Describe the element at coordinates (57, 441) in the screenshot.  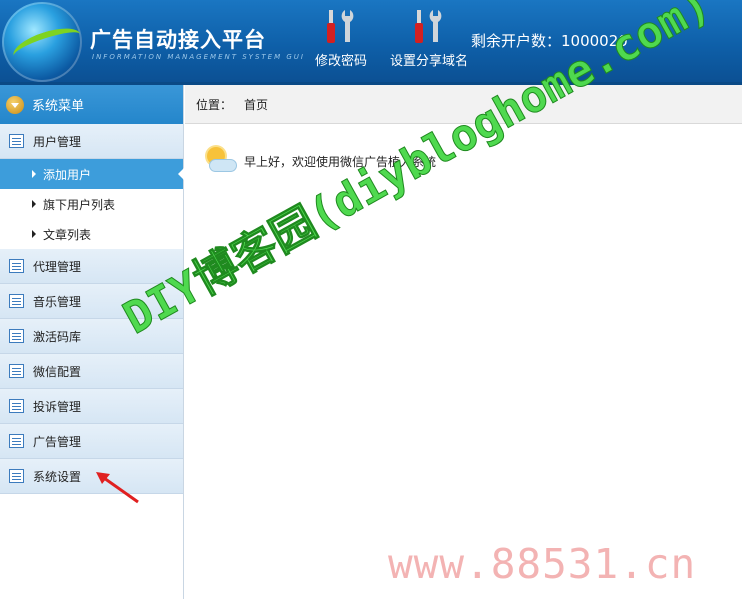
I see `group-label: 广告管理` at that location.